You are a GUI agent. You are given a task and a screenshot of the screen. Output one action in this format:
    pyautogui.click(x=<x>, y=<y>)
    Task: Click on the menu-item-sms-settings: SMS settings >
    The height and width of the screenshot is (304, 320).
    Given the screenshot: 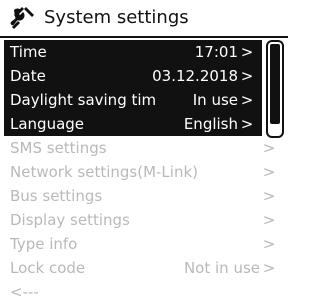 What is the action you would take?
    pyautogui.click(x=144, y=148)
    